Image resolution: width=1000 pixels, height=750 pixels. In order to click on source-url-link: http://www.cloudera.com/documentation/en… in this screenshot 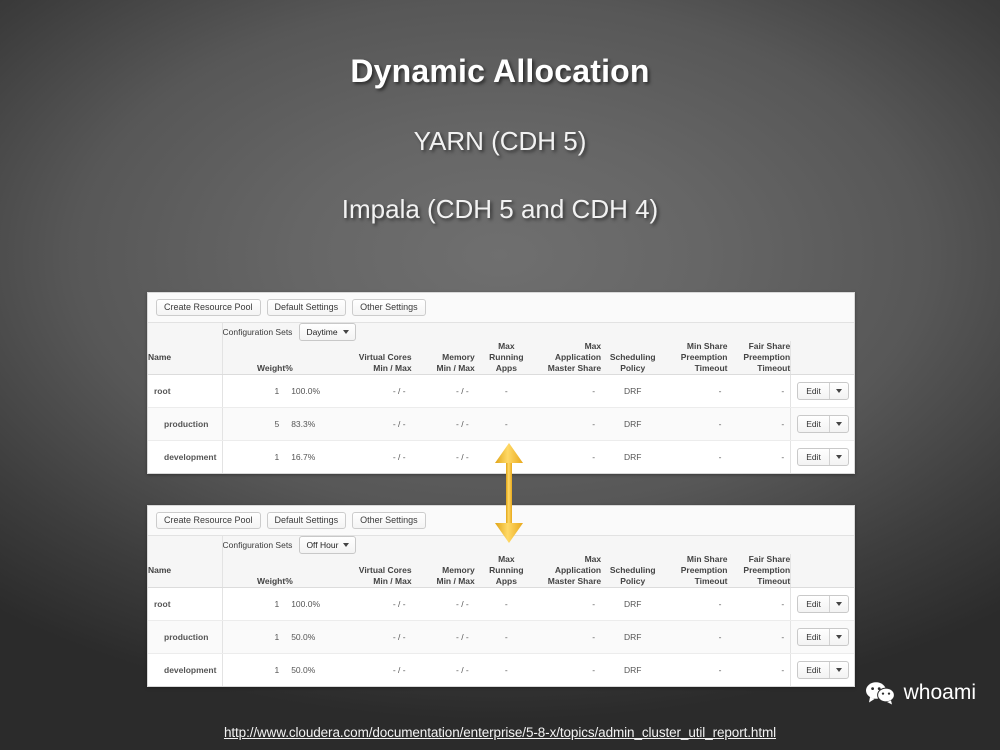, I will do `click(500, 732)`.